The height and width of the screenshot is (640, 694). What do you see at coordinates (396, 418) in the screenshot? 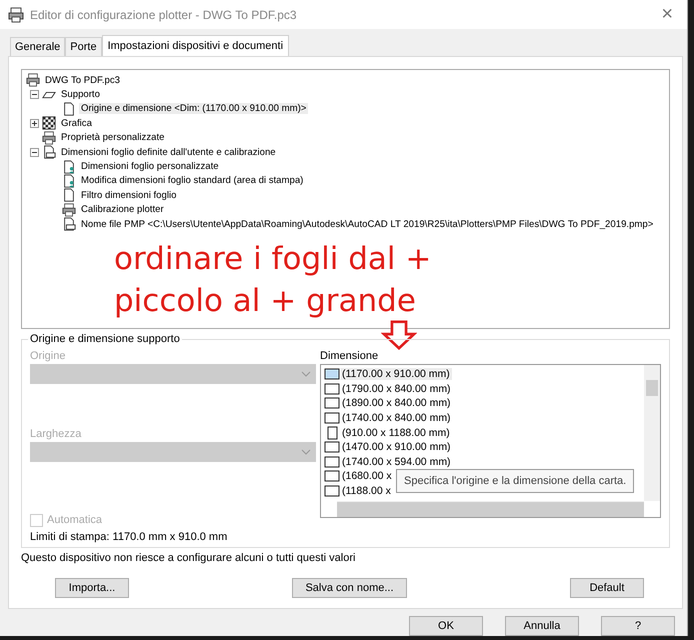
I see `list-item: (1740.00 x 840.00 mm)` at bounding box center [396, 418].